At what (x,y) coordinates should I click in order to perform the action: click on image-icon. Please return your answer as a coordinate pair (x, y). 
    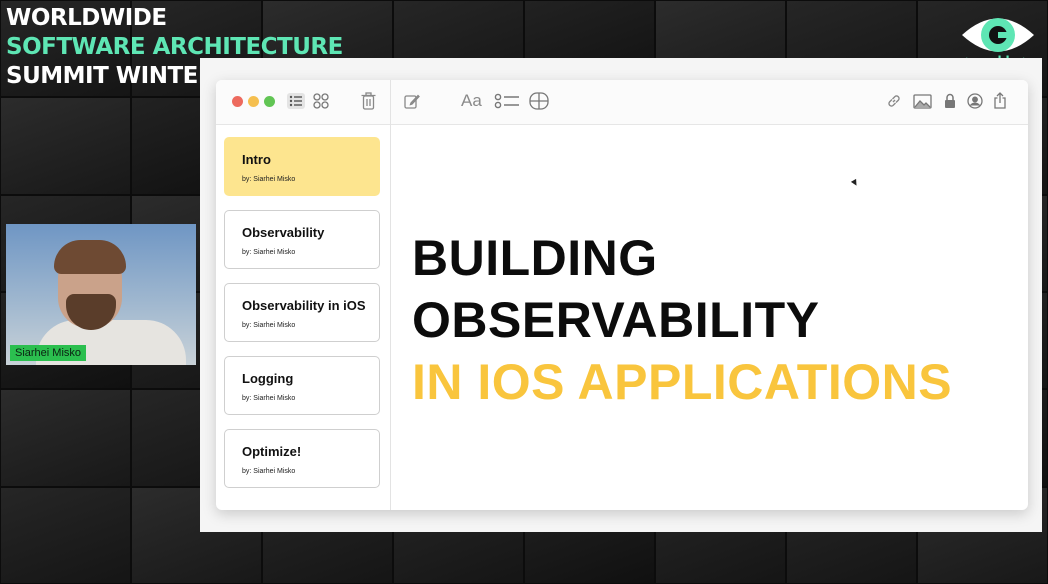
    Looking at the image, I should click on (922, 101).